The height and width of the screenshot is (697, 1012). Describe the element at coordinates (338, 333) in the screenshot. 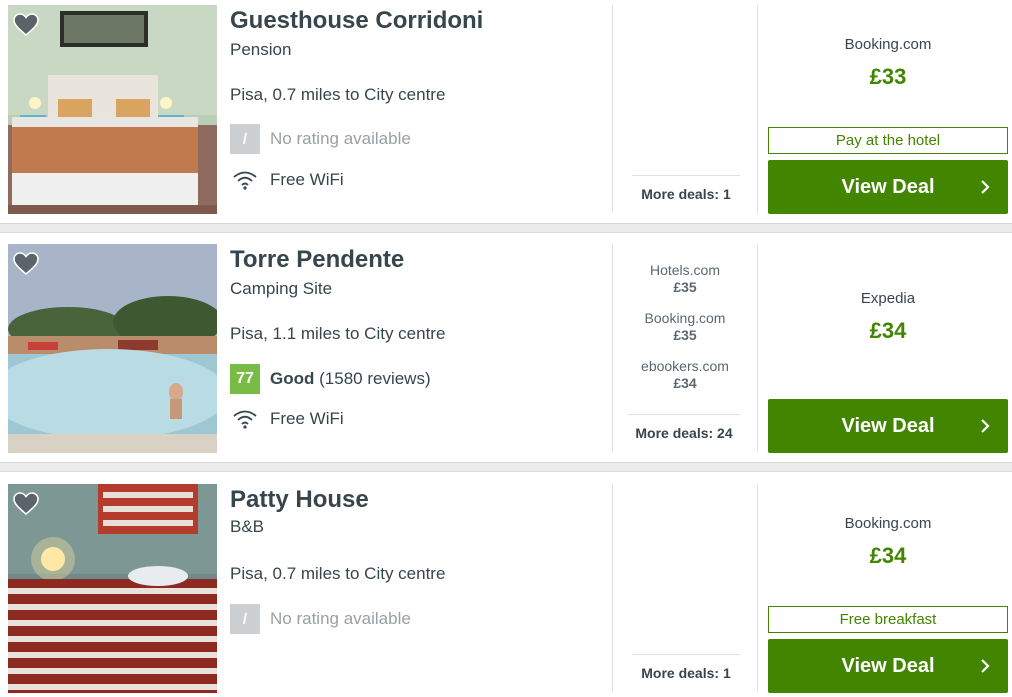

I see `hotel-location: Pisa, 1.1 miles to City centre` at that location.